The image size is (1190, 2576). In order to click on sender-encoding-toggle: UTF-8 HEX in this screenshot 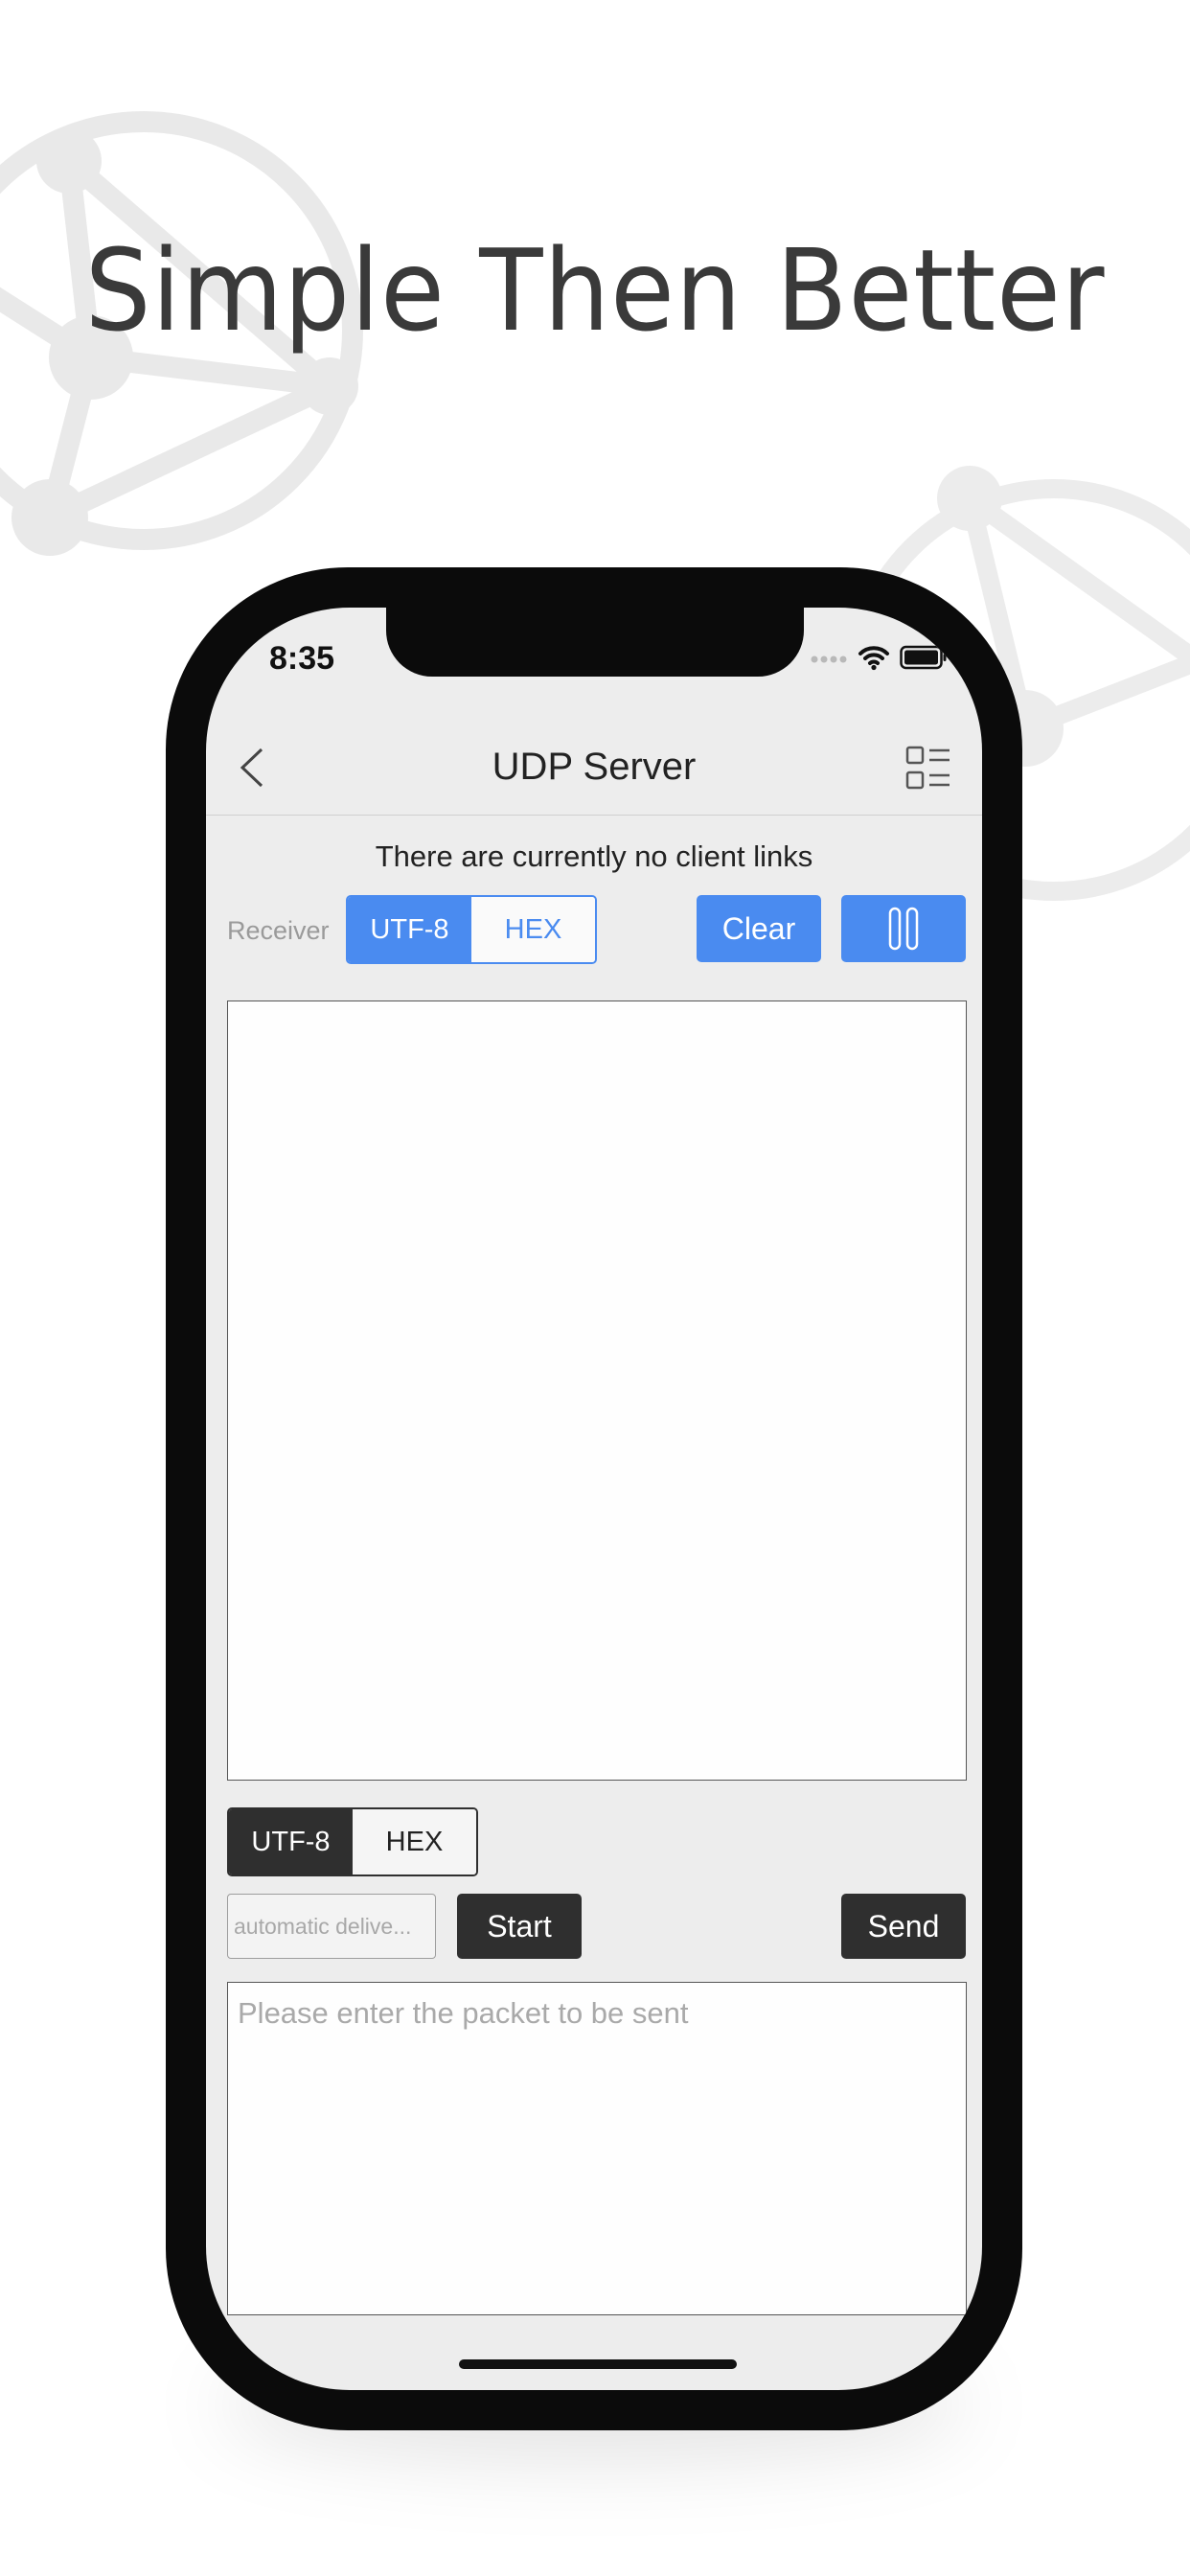, I will do `click(352, 1841)`.